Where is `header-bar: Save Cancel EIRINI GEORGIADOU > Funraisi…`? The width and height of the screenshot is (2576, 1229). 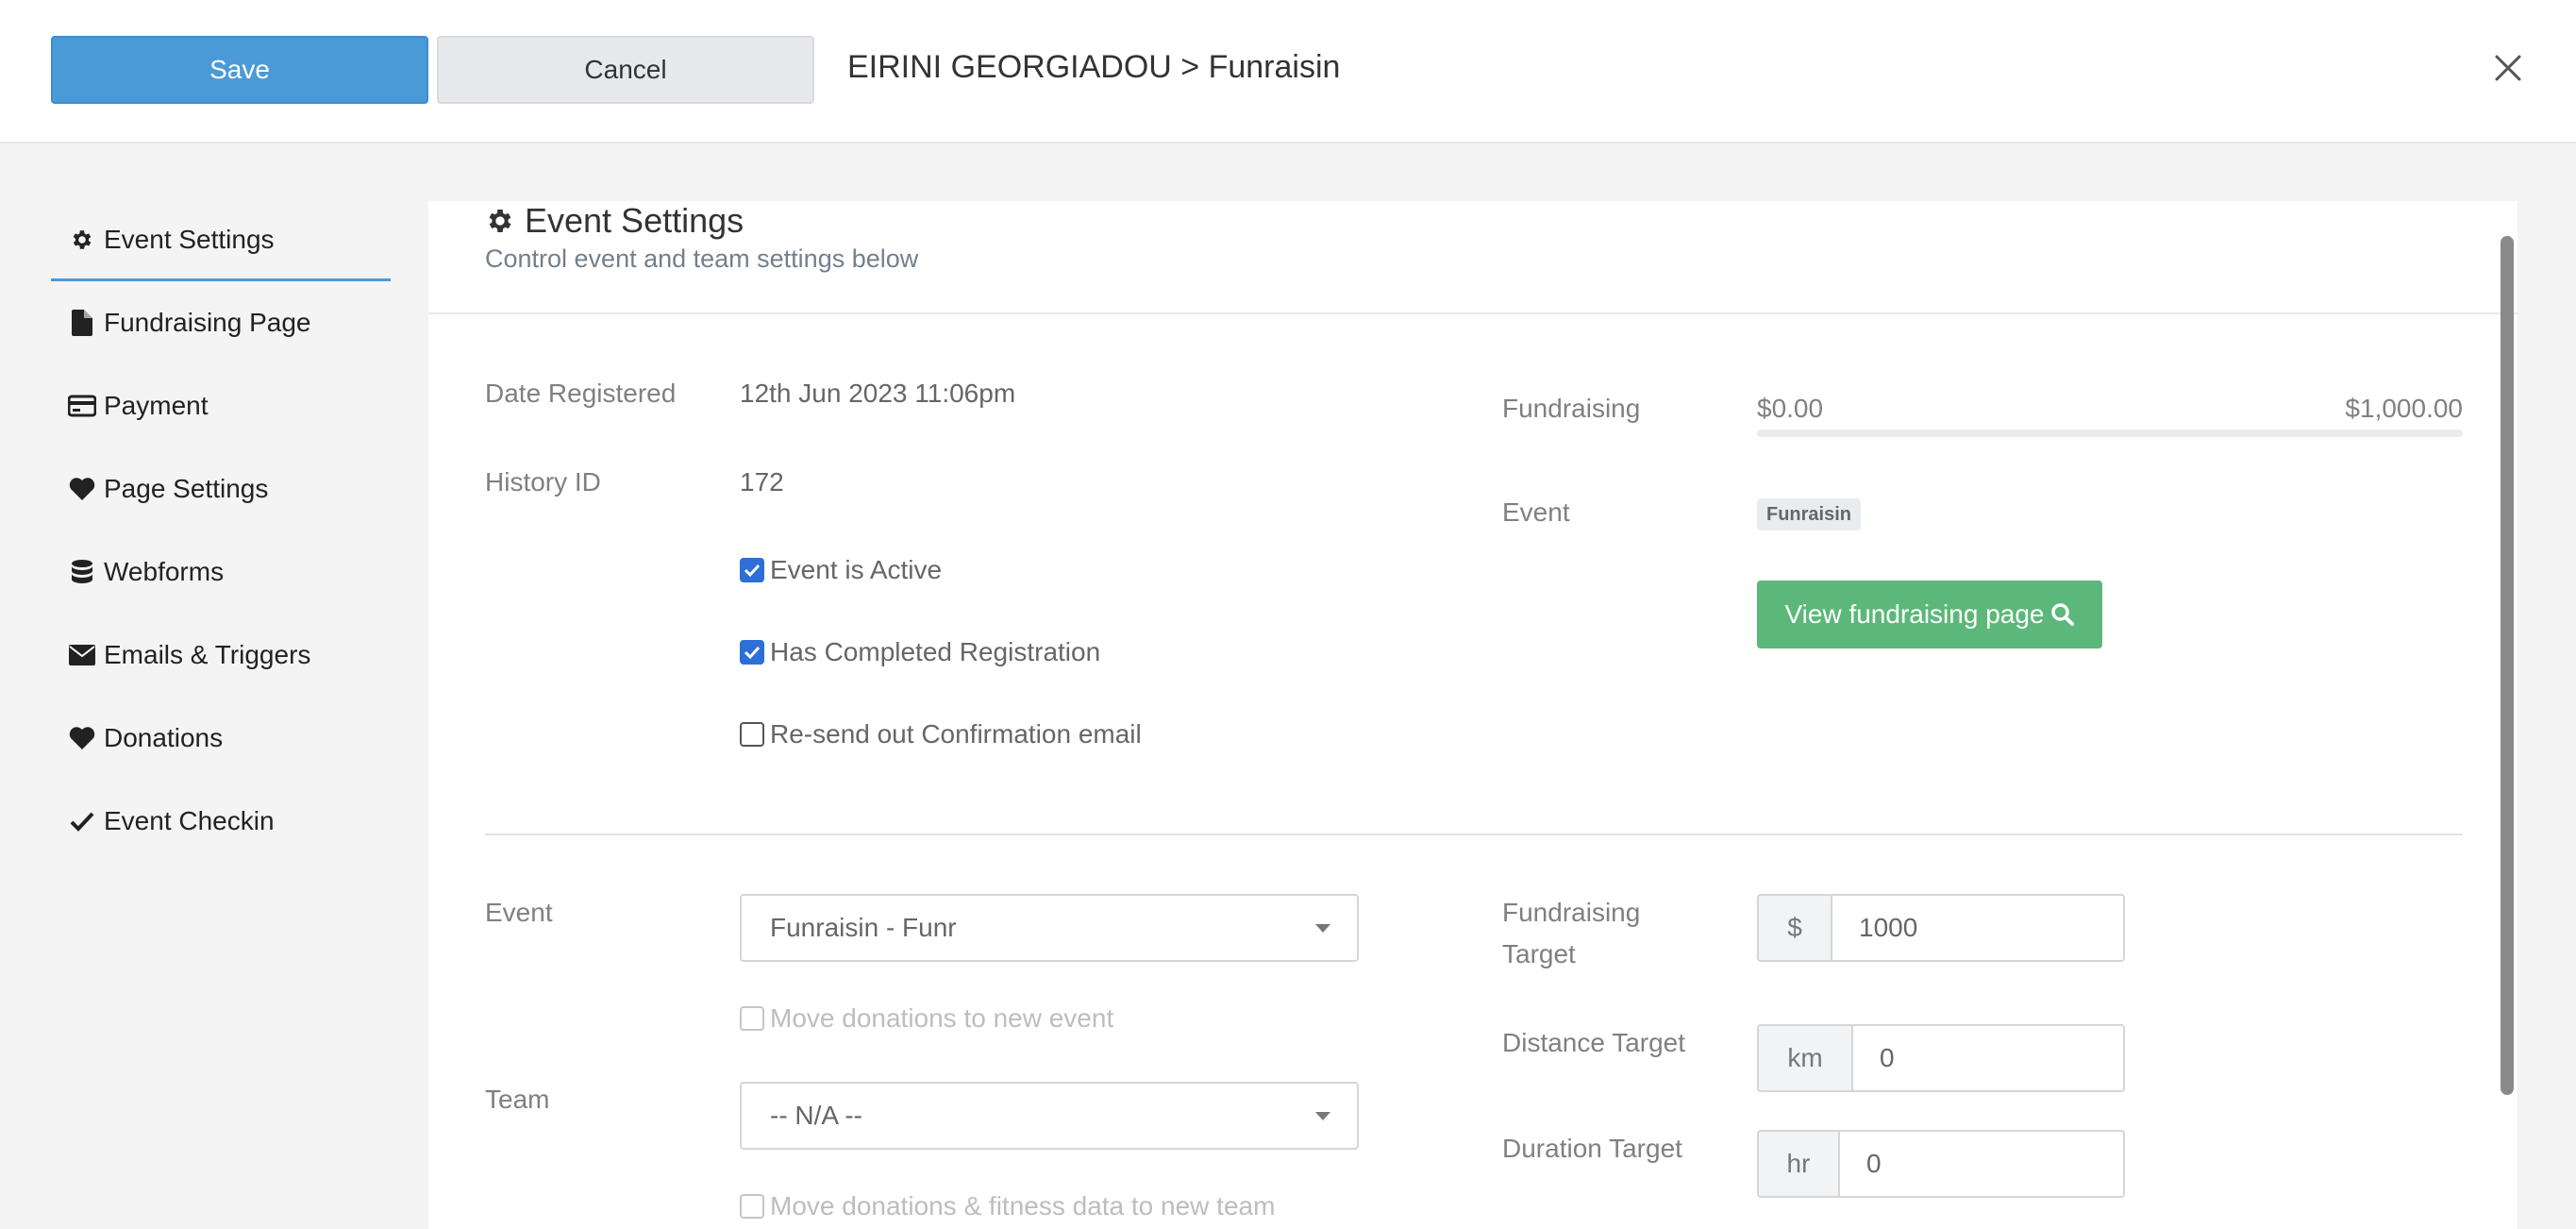 header-bar: Save Cancel EIRINI GEORGIADOU > Funraisi… is located at coordinates (1288, 71).